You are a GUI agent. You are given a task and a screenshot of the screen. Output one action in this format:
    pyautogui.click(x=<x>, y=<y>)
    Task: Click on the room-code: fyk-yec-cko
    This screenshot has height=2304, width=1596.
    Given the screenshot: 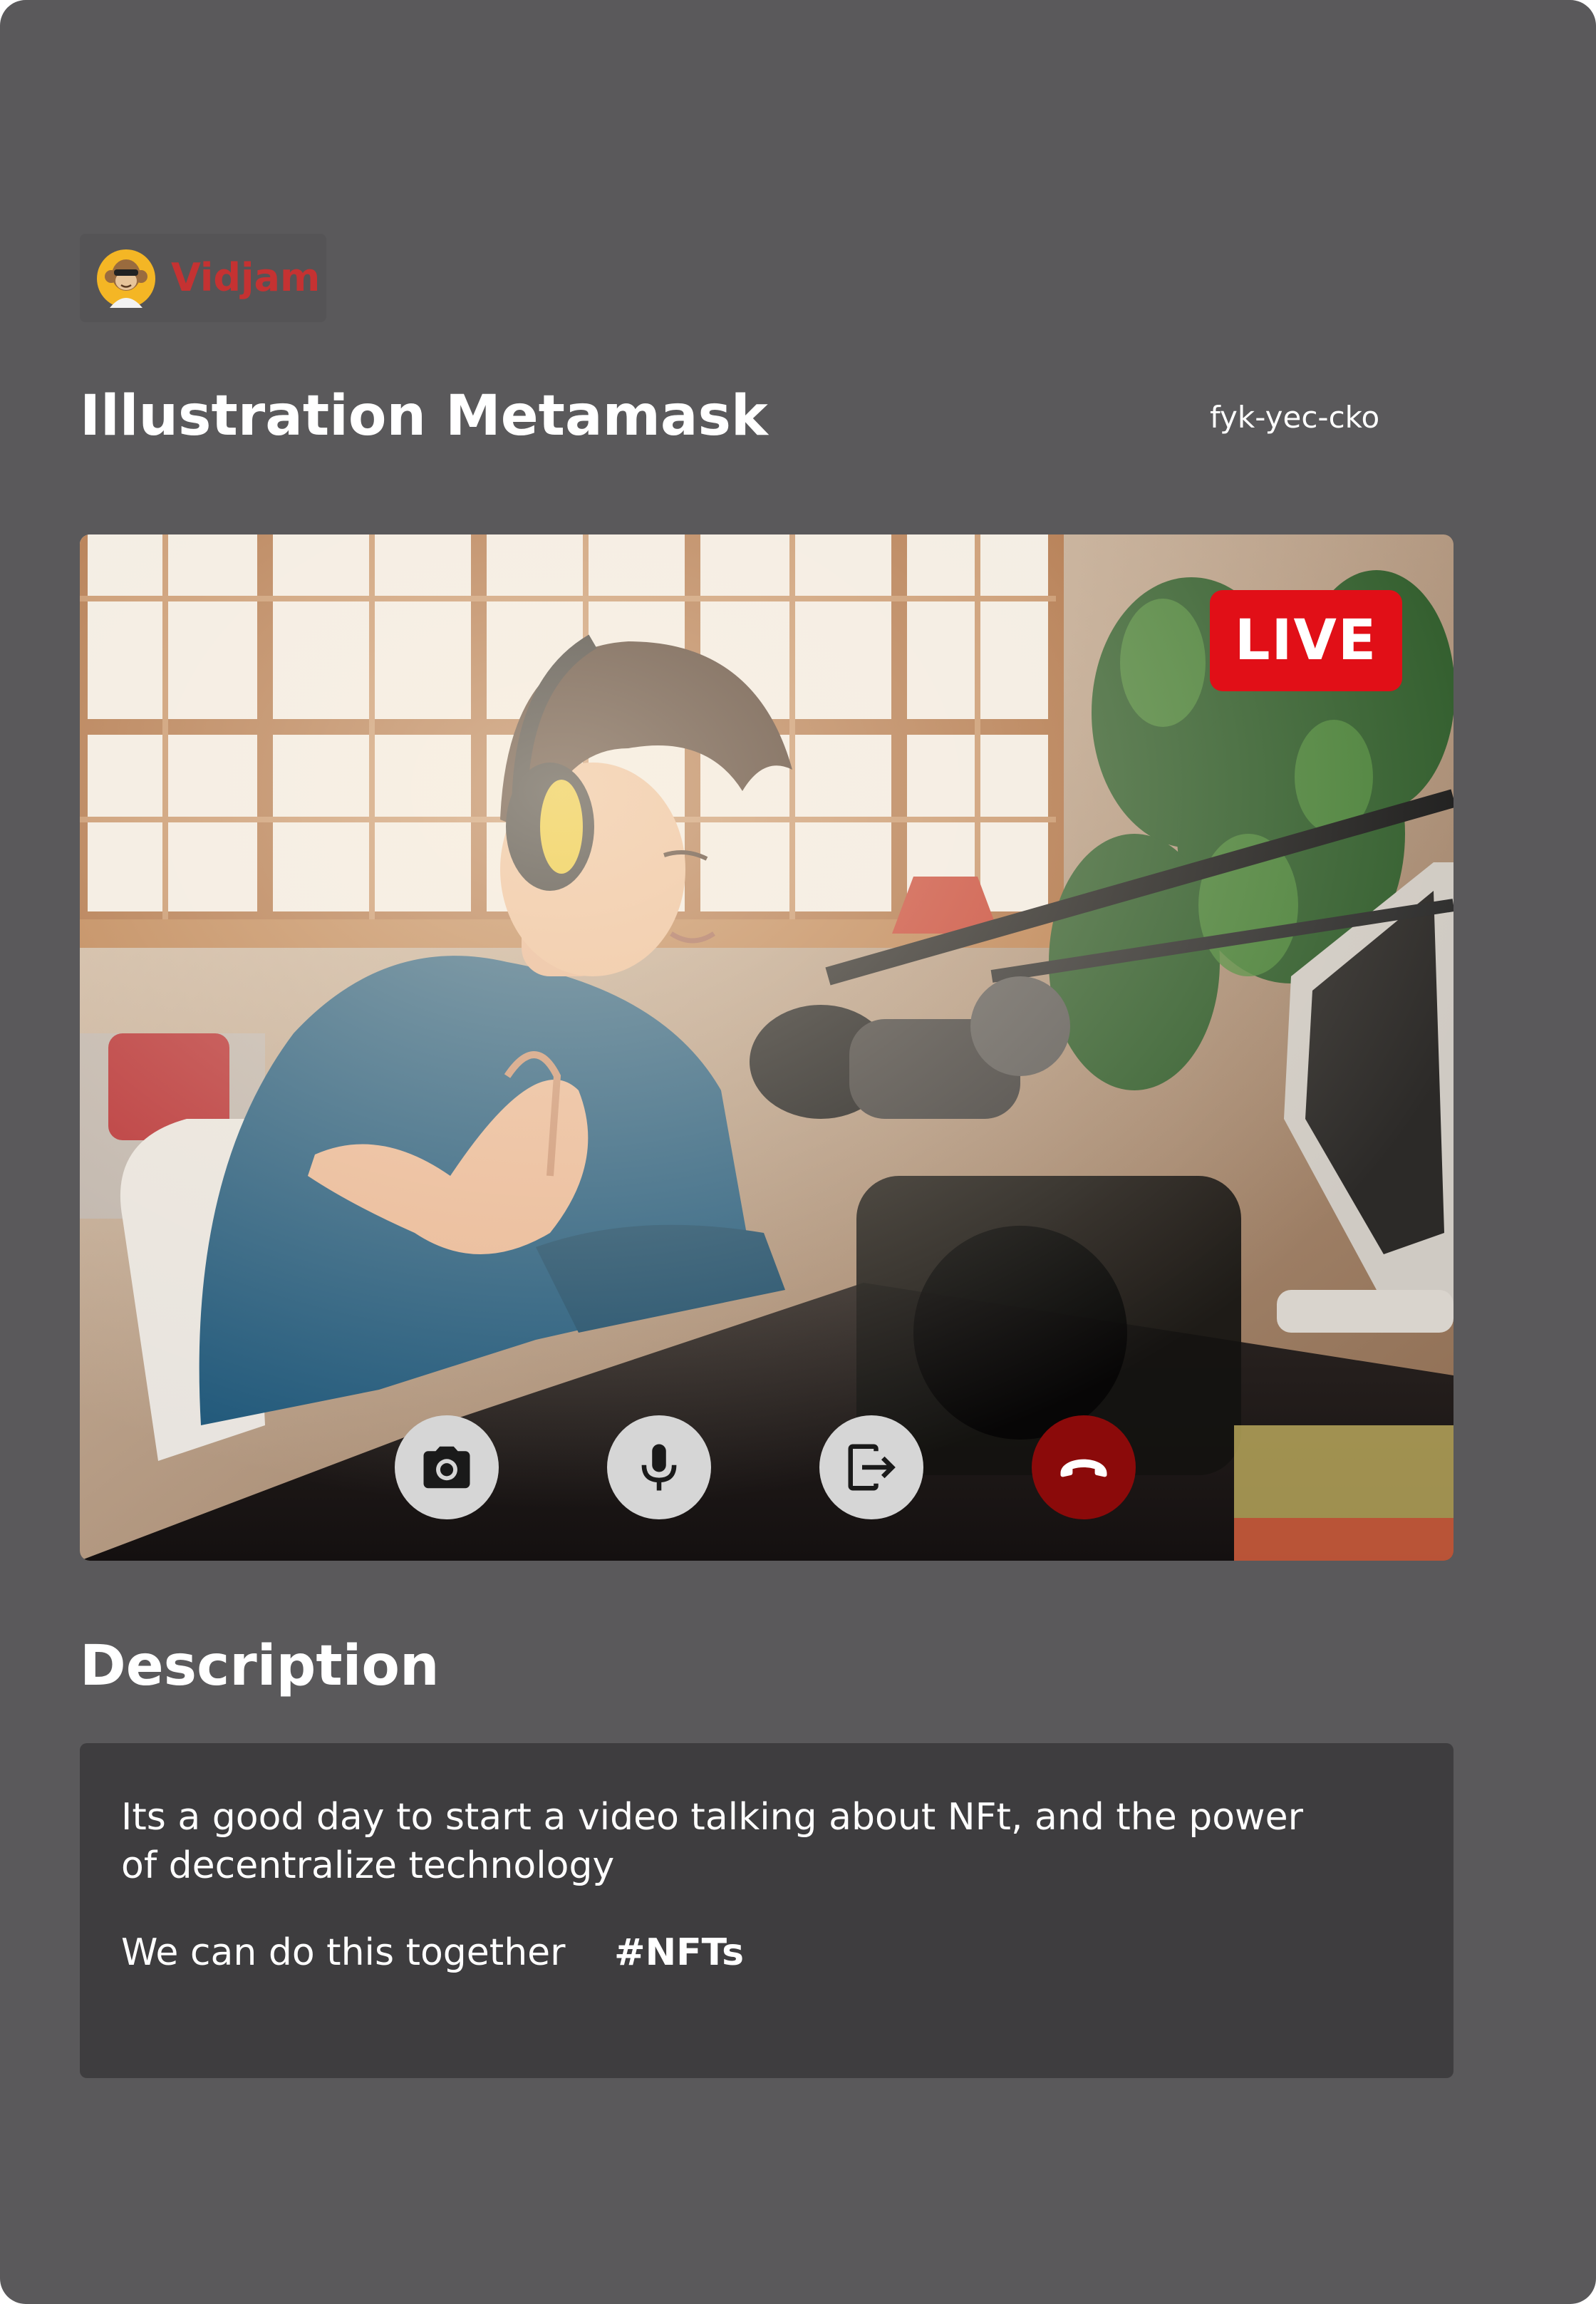 What is the action you would take?
    pyautogui.click(x=1294, y=418)
    